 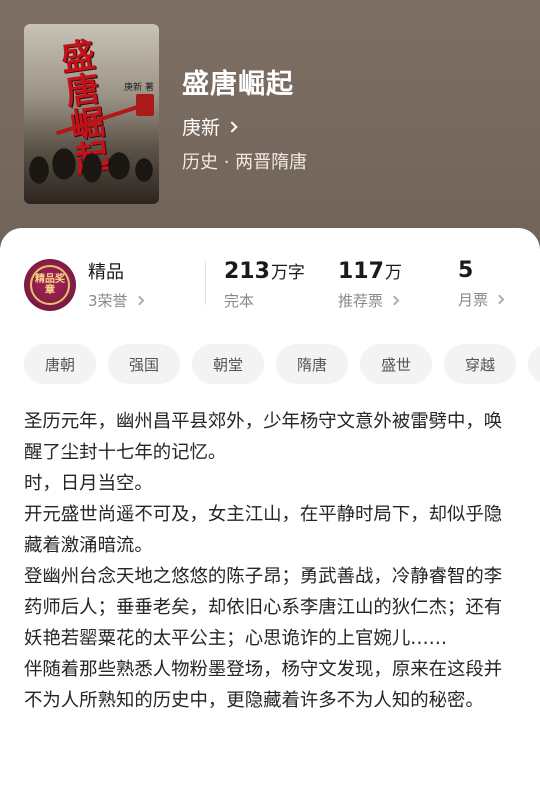 I want to click on description-paragraph: 时，日月当空。, so click(x=88, y=483).